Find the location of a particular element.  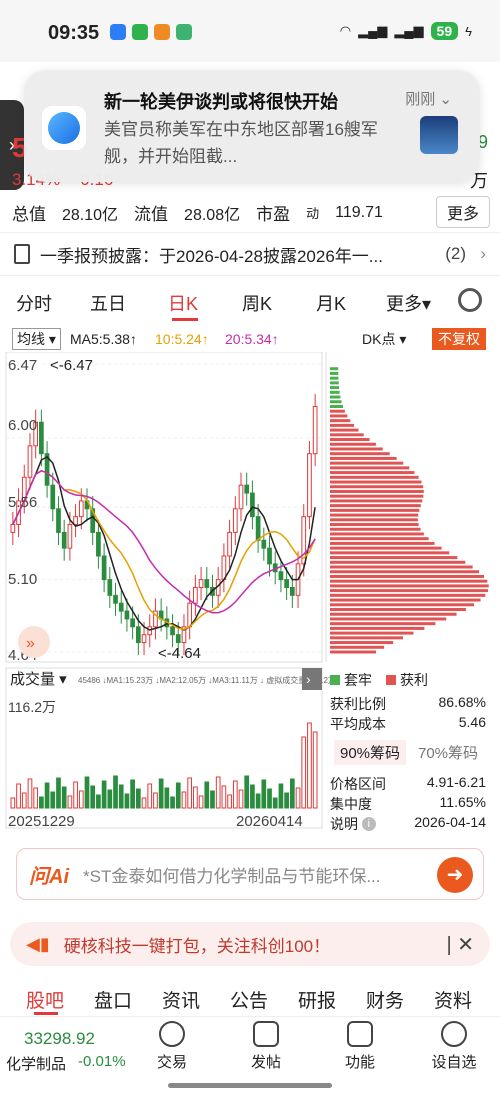

ai-prompt-bar: 问Ai *ST金泰如何借力化学制品与节能环保... ➜ is located at coordinates (250, 874).